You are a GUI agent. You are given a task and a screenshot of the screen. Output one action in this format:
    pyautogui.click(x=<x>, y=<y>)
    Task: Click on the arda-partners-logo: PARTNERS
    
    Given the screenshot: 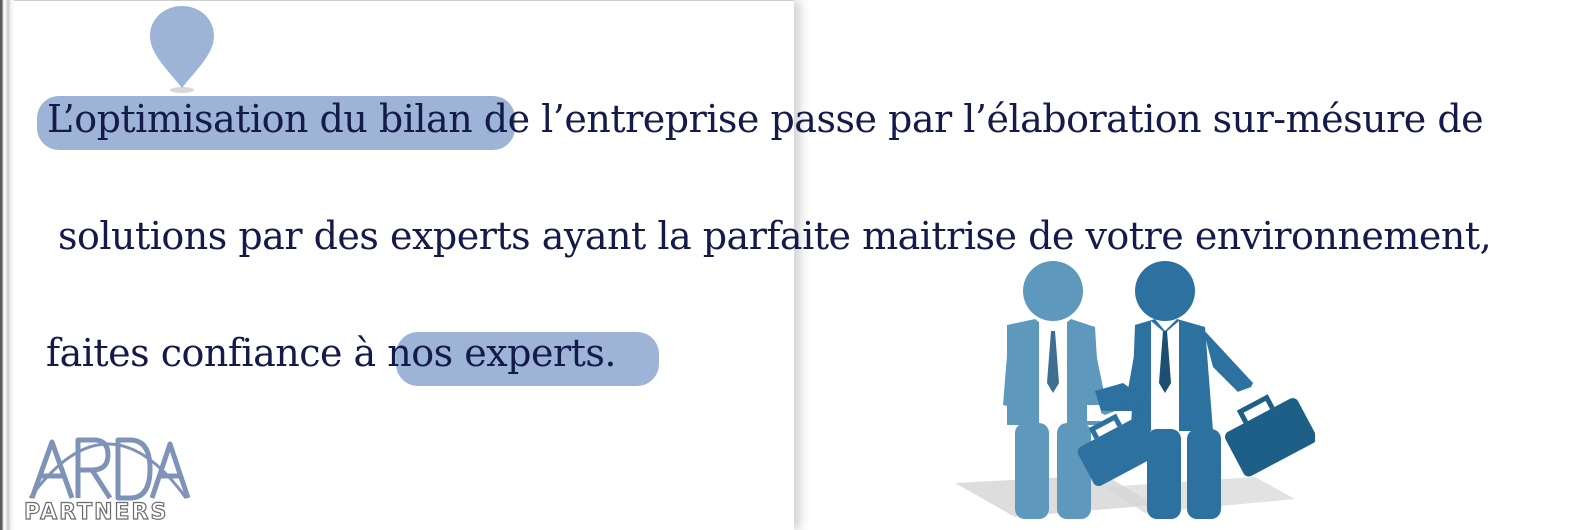 What is the action you would take?
    pyautogui.click(x=108, y=472)
    